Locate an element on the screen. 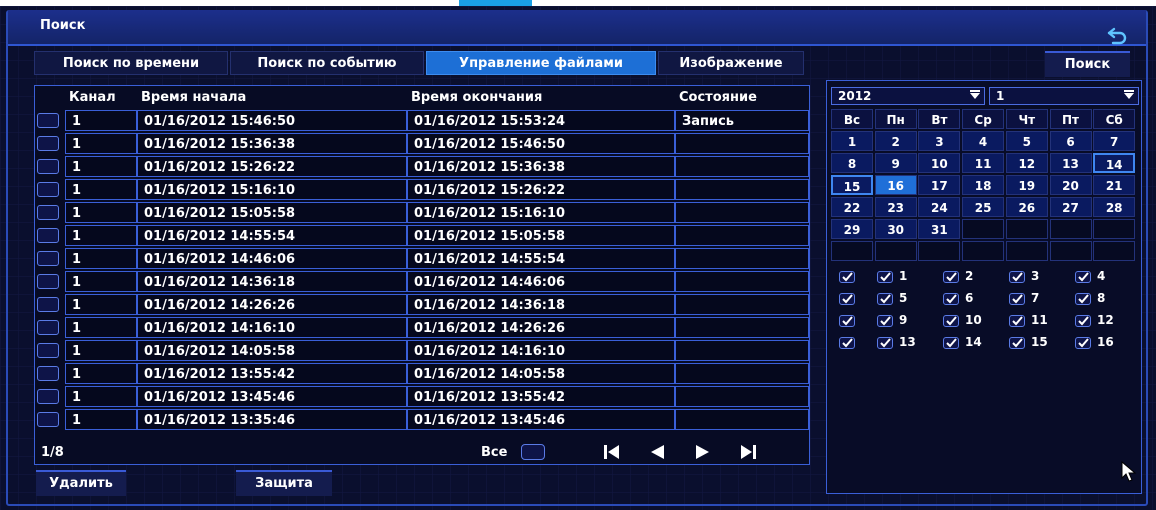  table-row: 1 01/16/2012 14:46:06 01/16/2012 14:55:54 is located at coordinates (423, 259).